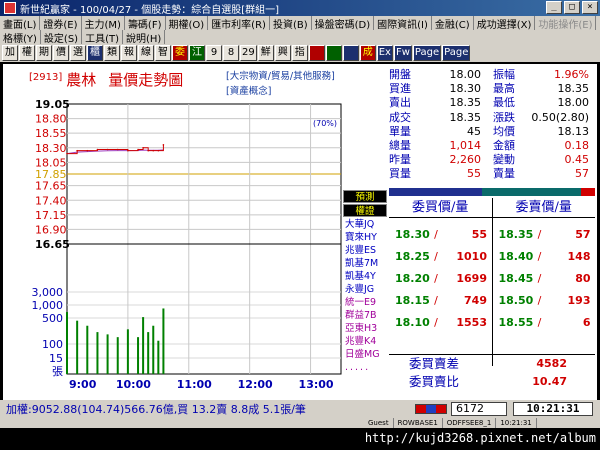  Describe the element at coordinates (145, 23) in the screenshot. I see `menu-item: 籌碼(F)` at that location.